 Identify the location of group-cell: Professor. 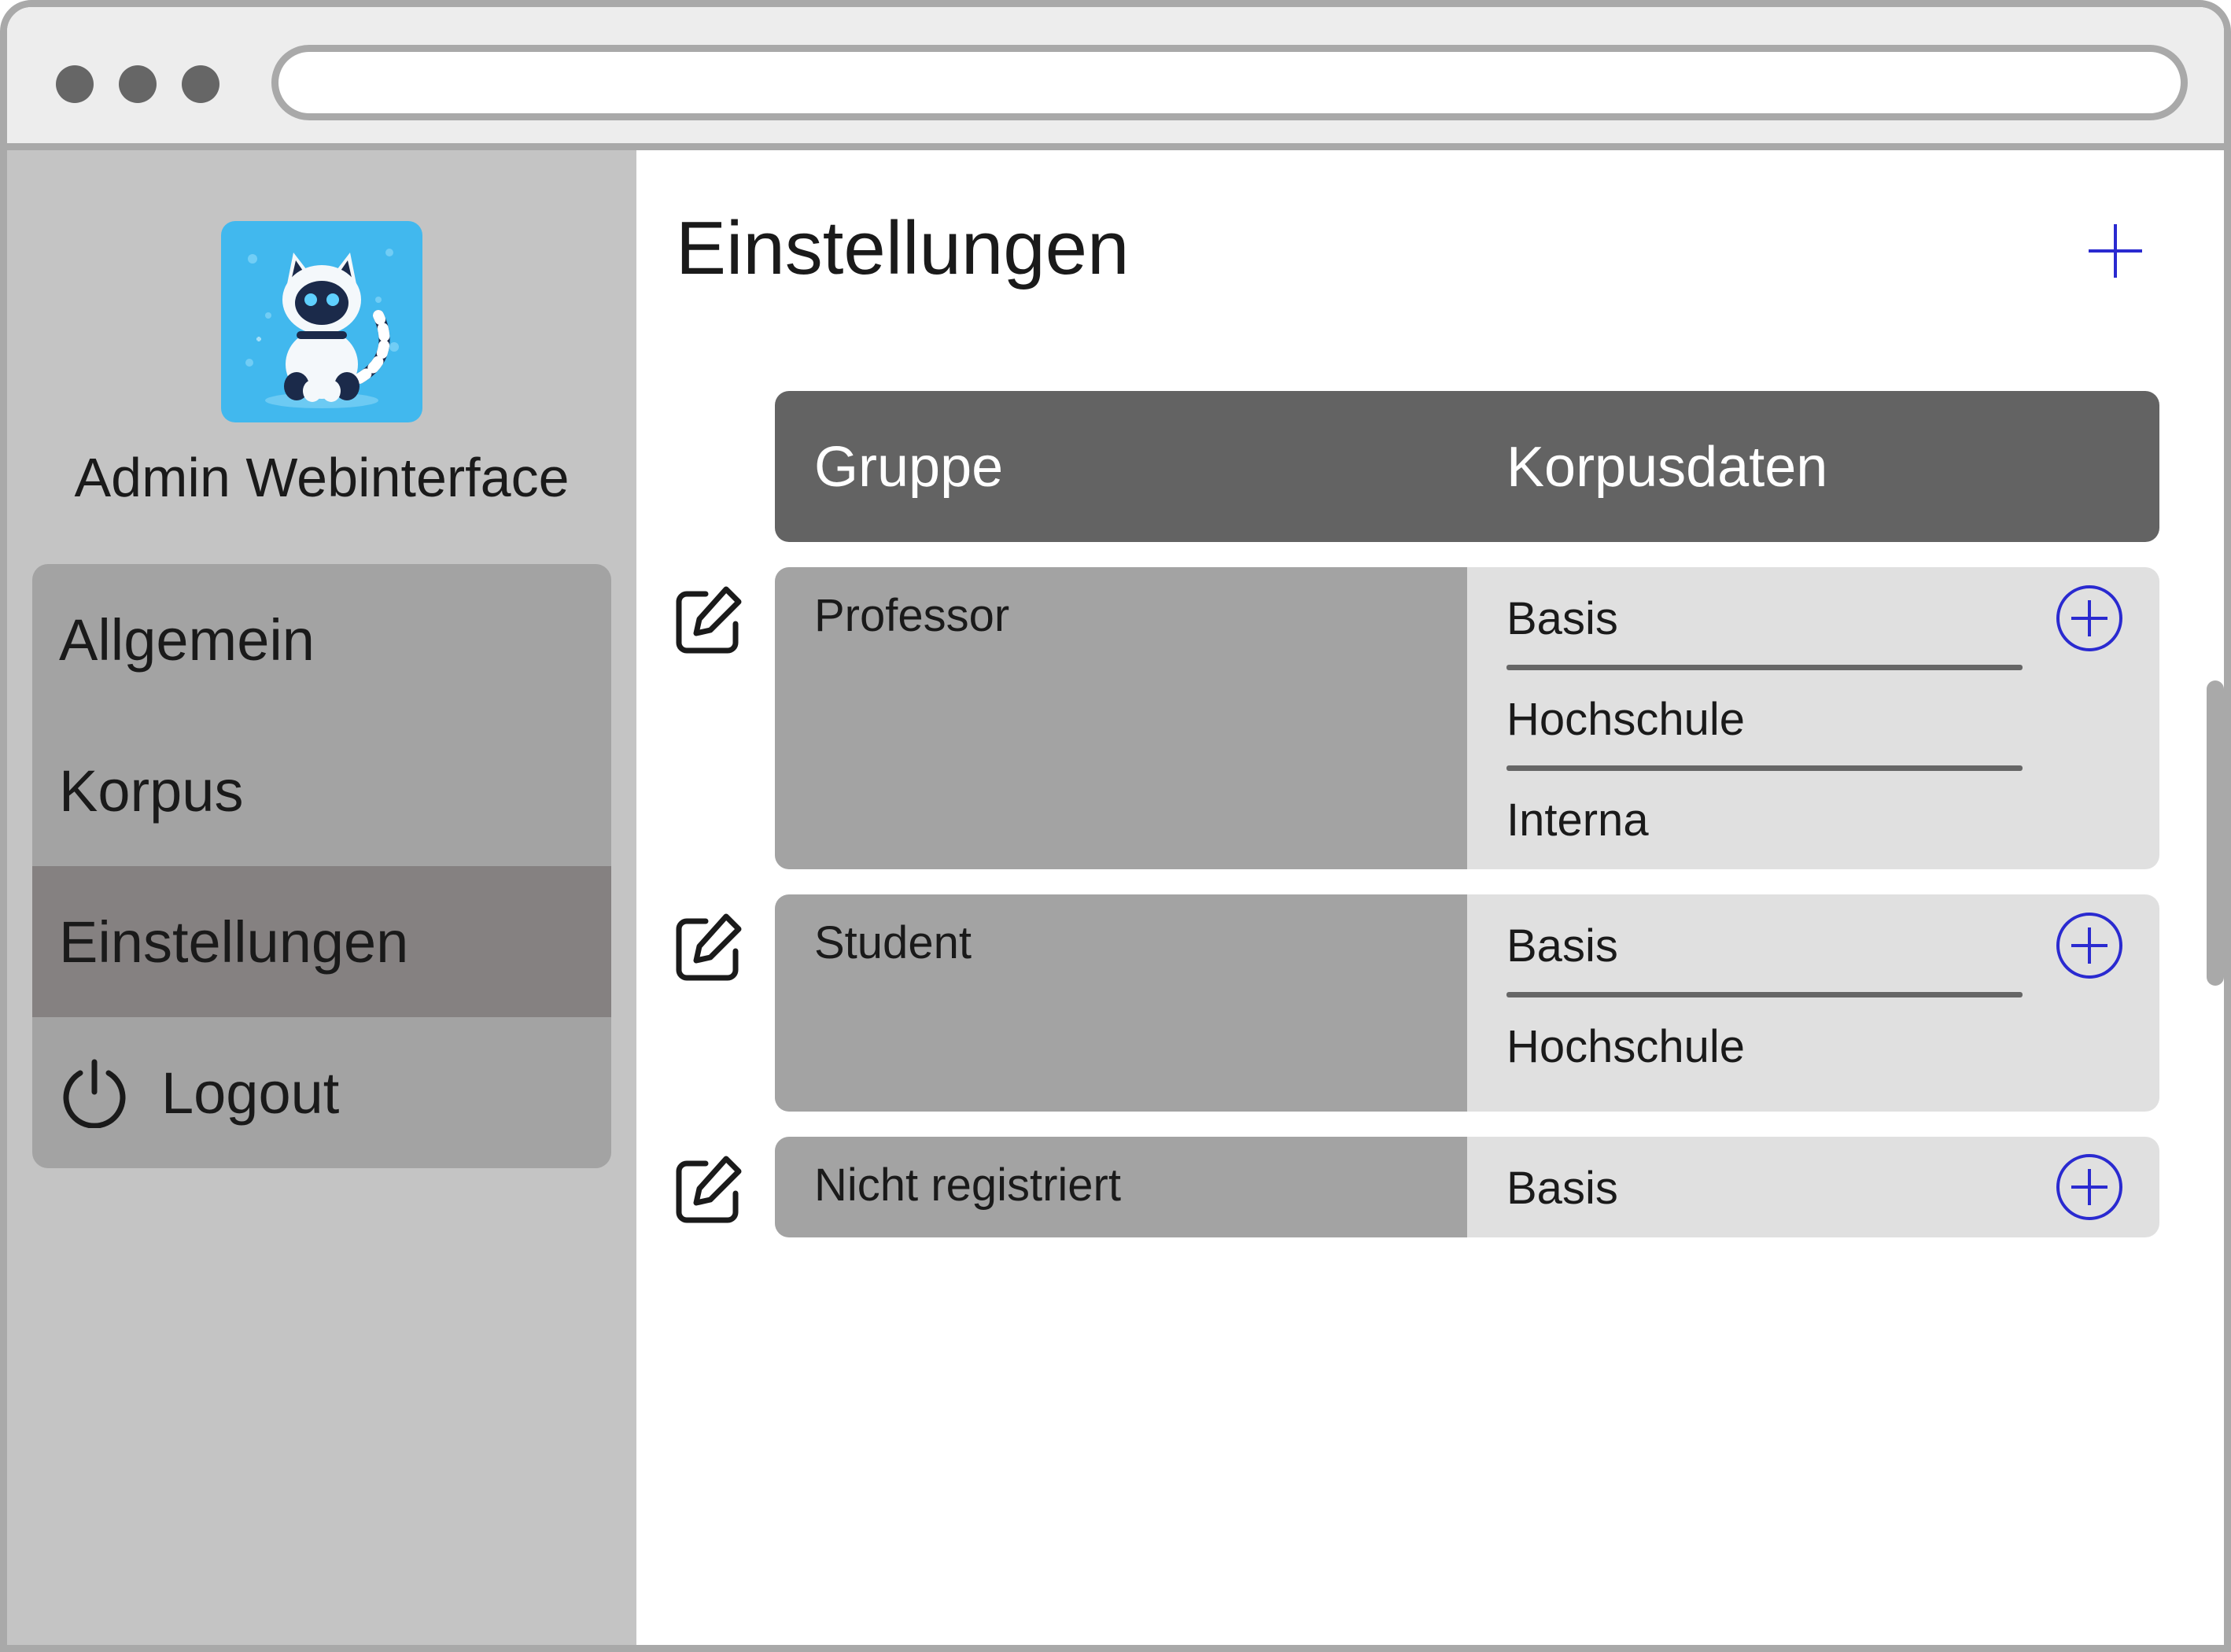
(1121, 718).